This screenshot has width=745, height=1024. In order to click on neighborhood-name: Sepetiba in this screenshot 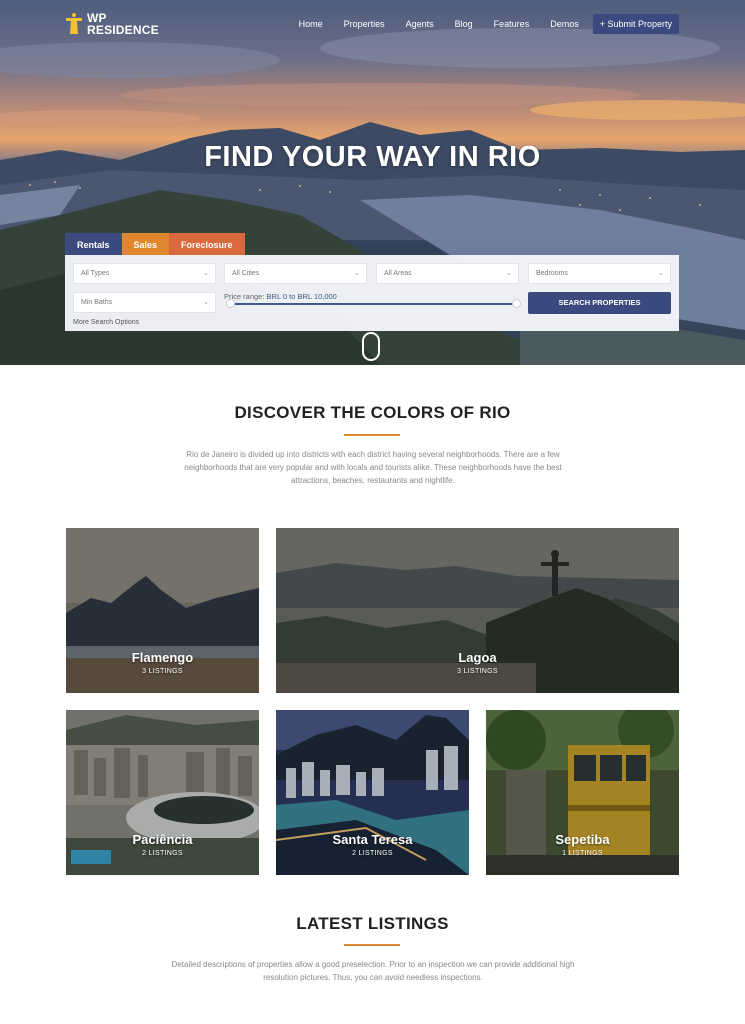, I will do `click(582, 839)`.